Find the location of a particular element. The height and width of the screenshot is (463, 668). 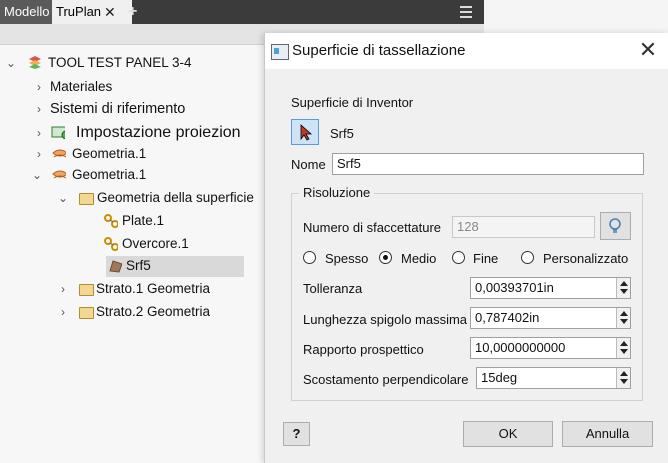

radio-spesso-label: Spesso is located at coordinates (347, 258).